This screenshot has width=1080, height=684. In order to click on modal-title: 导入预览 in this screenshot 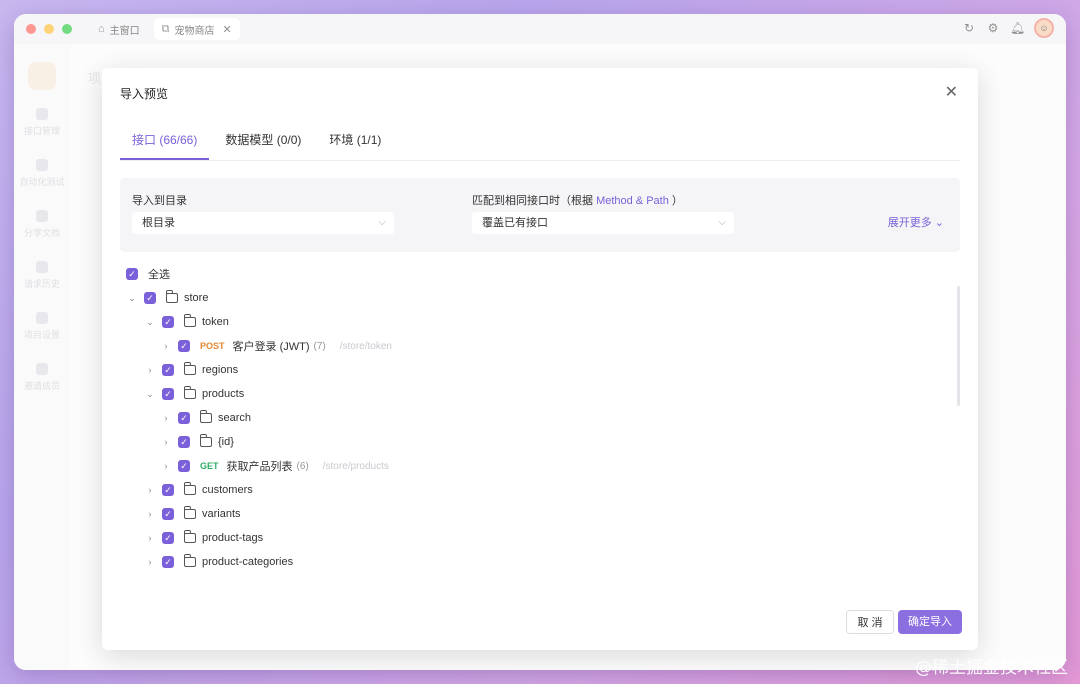, I will do `click(144, 93)`.